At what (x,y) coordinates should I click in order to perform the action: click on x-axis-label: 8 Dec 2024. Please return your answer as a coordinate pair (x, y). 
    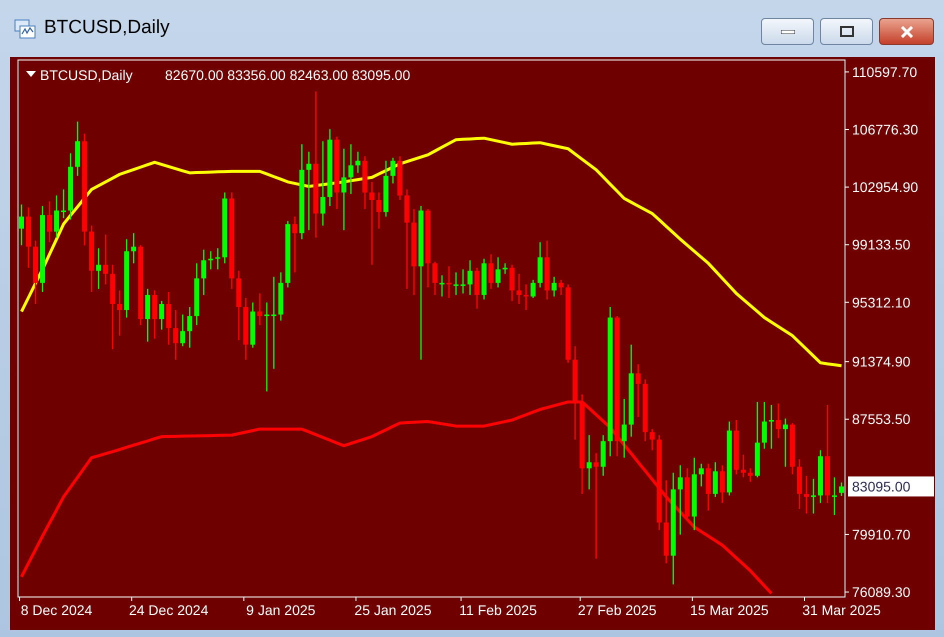
    Looking at the image, I should click on (56, 610).